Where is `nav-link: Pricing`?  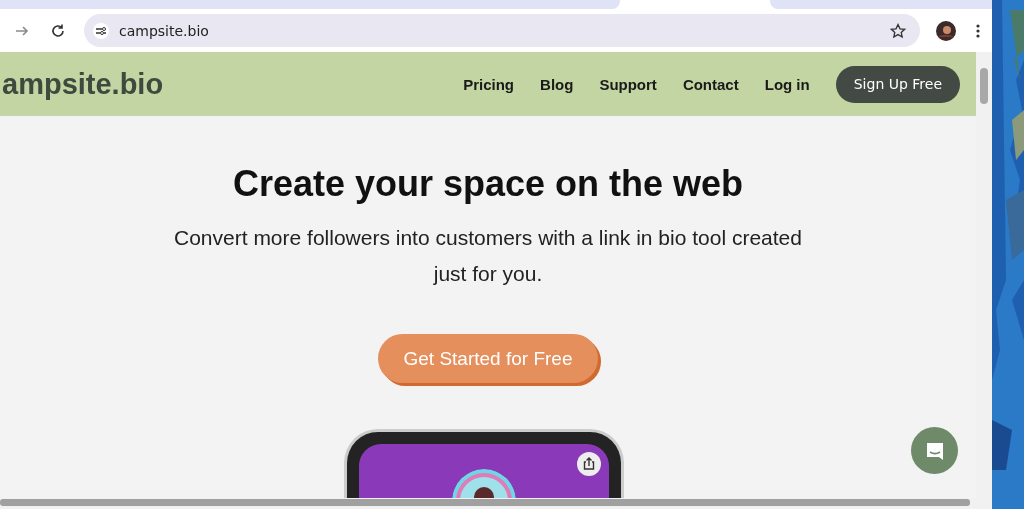
nav-link: Pricing is located at coordinates (489, 84).